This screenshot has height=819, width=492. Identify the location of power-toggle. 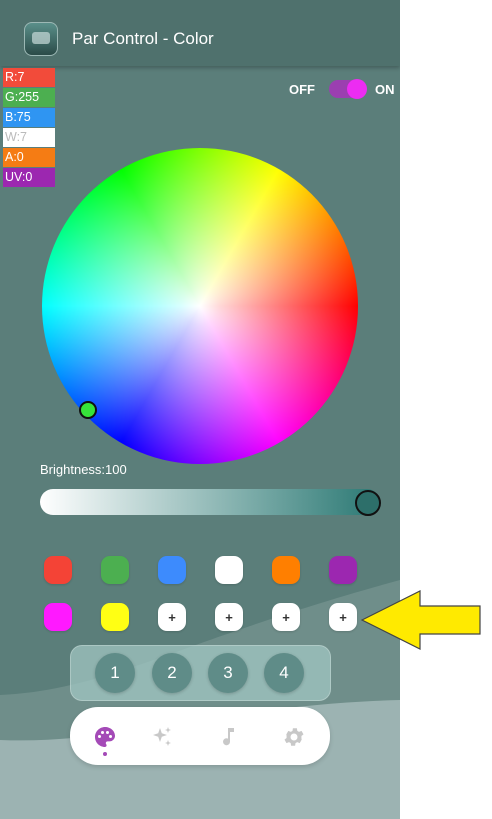
(348, 89).